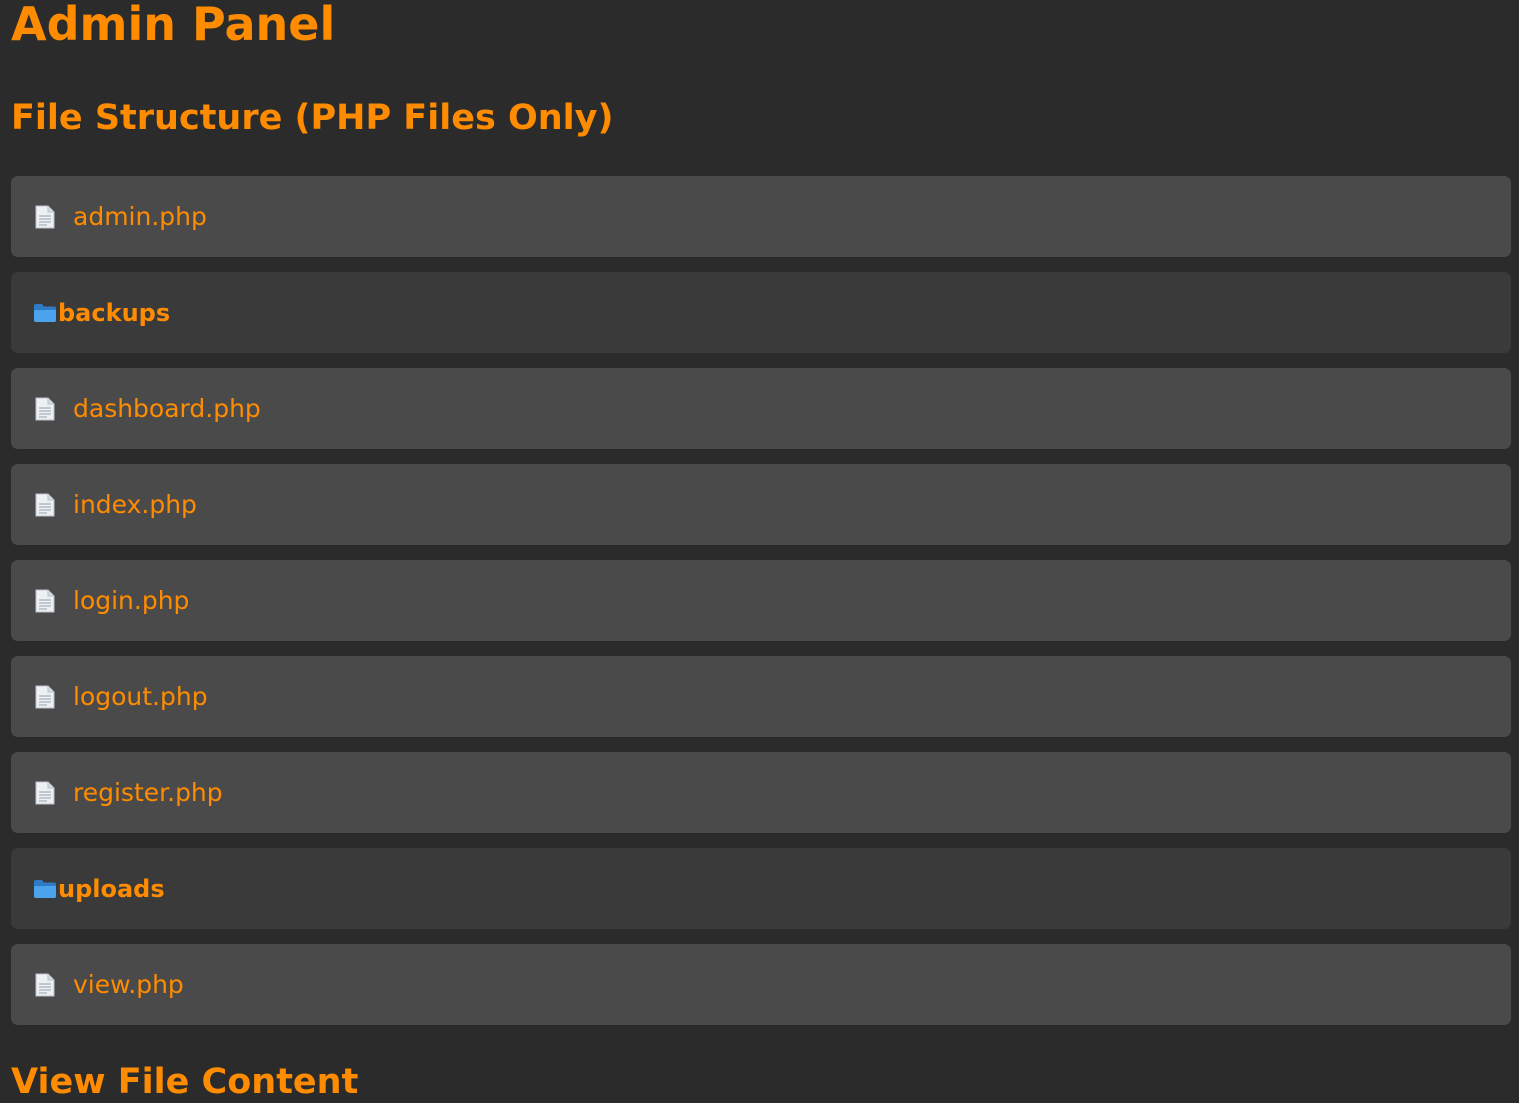 The image size is (1519, 1103). I want to click on file-name: dashboard.php, so click(167, 408).